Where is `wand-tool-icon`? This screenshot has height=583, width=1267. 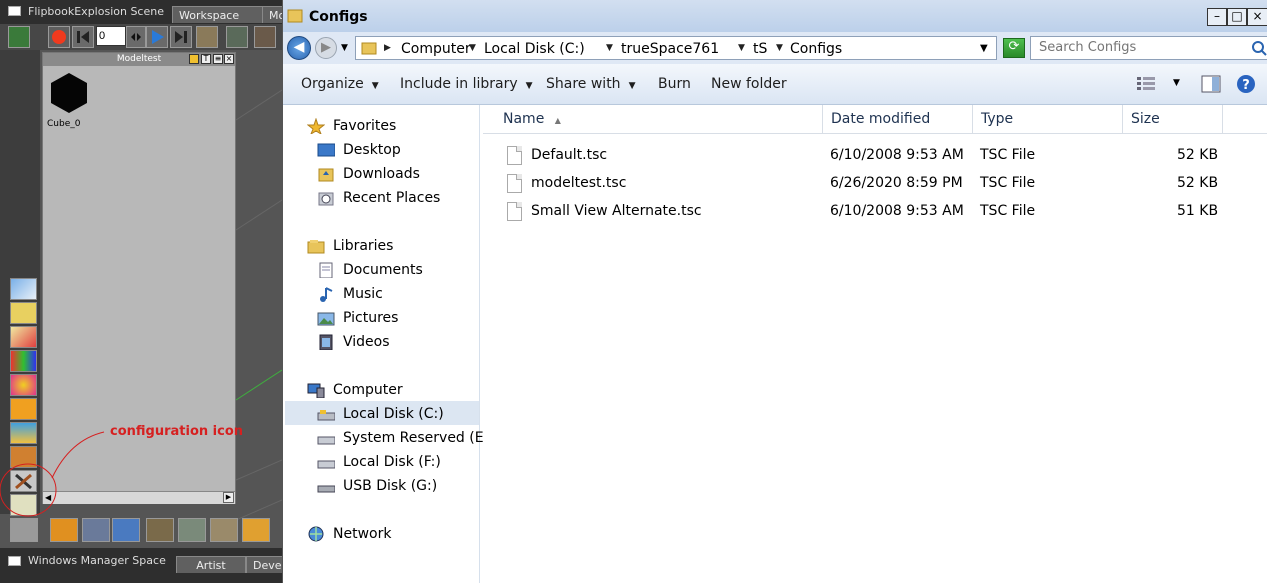
wand-tool-icon is located at coordinates (224, 530).